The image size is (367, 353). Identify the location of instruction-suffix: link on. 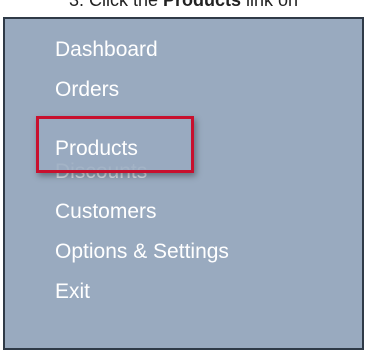
(270, 5).